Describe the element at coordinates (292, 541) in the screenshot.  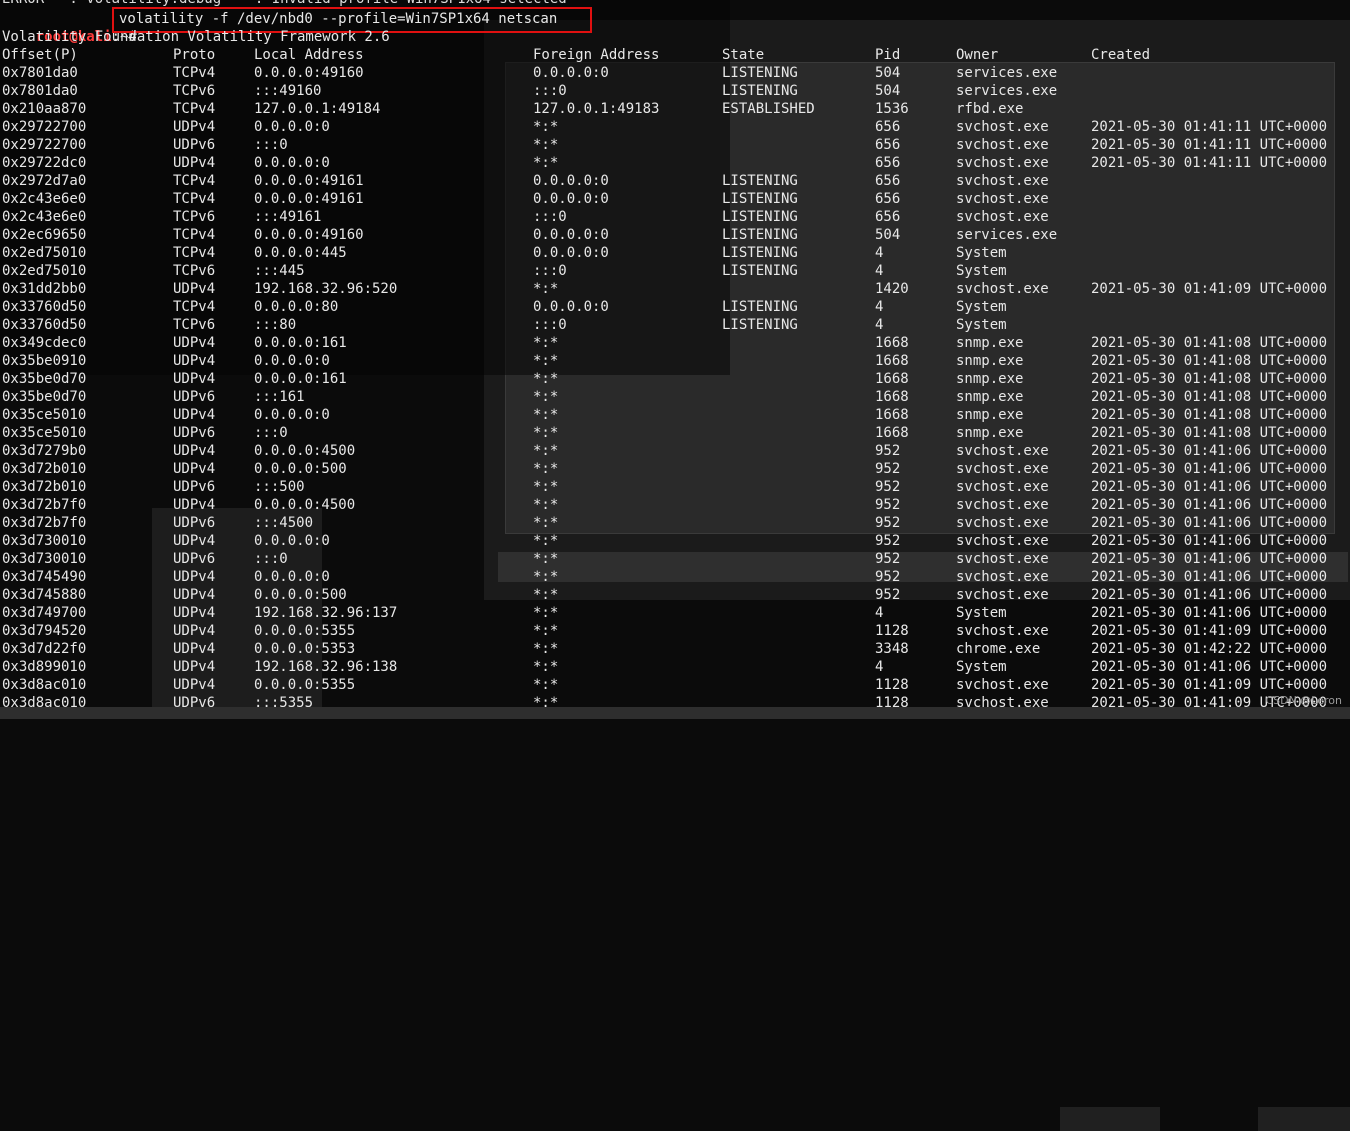
I see `cell-local-address: 0.0.0.0:0` at that location.